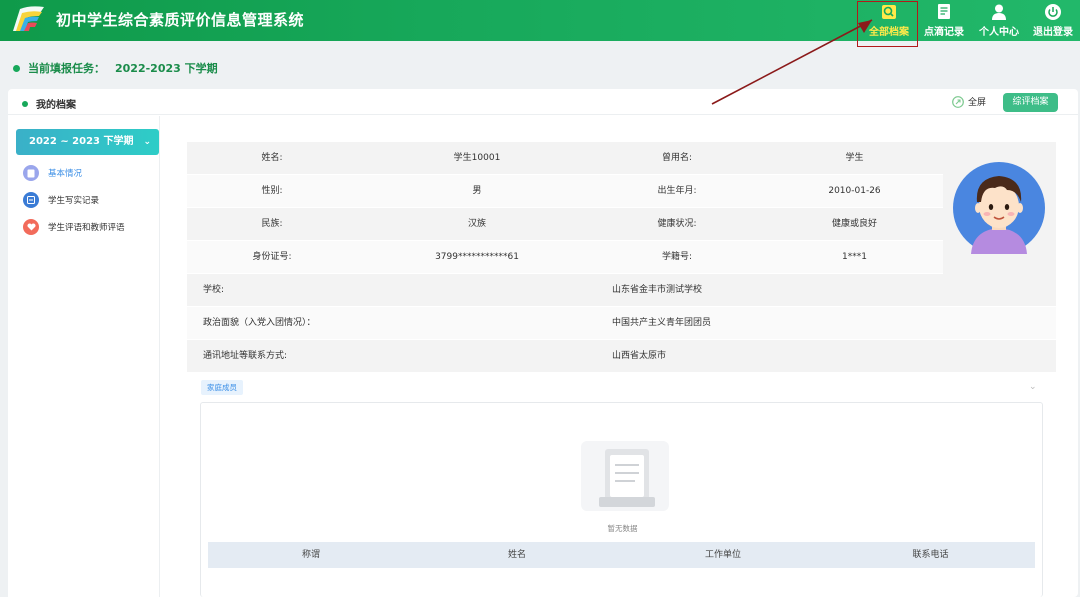  Describe the element at coordinates (28, 19) in the screenshot. I see `app-logo-icon` at that location.